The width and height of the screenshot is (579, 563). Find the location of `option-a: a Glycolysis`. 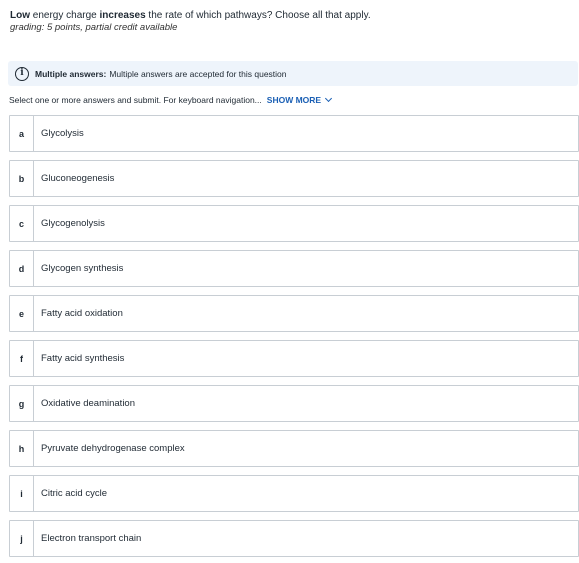

option-a: a Glycolysis is located at coordinates (294, 133).